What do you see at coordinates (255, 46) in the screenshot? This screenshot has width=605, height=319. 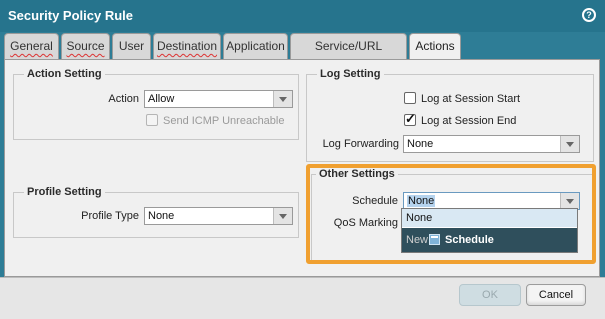 I see `tab-application: Application` at bounding box center [255, 46].